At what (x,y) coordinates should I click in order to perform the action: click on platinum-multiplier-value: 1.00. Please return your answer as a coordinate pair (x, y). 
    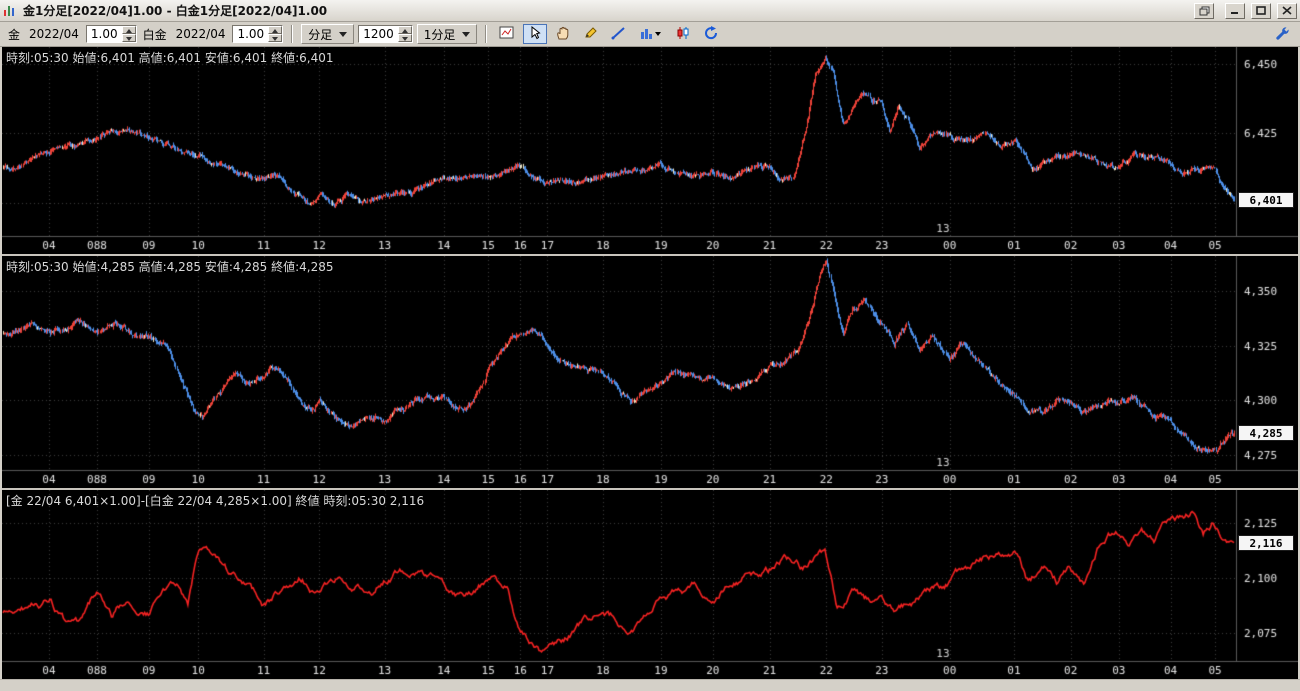
    Looking at the image, I should click on (250, 34).